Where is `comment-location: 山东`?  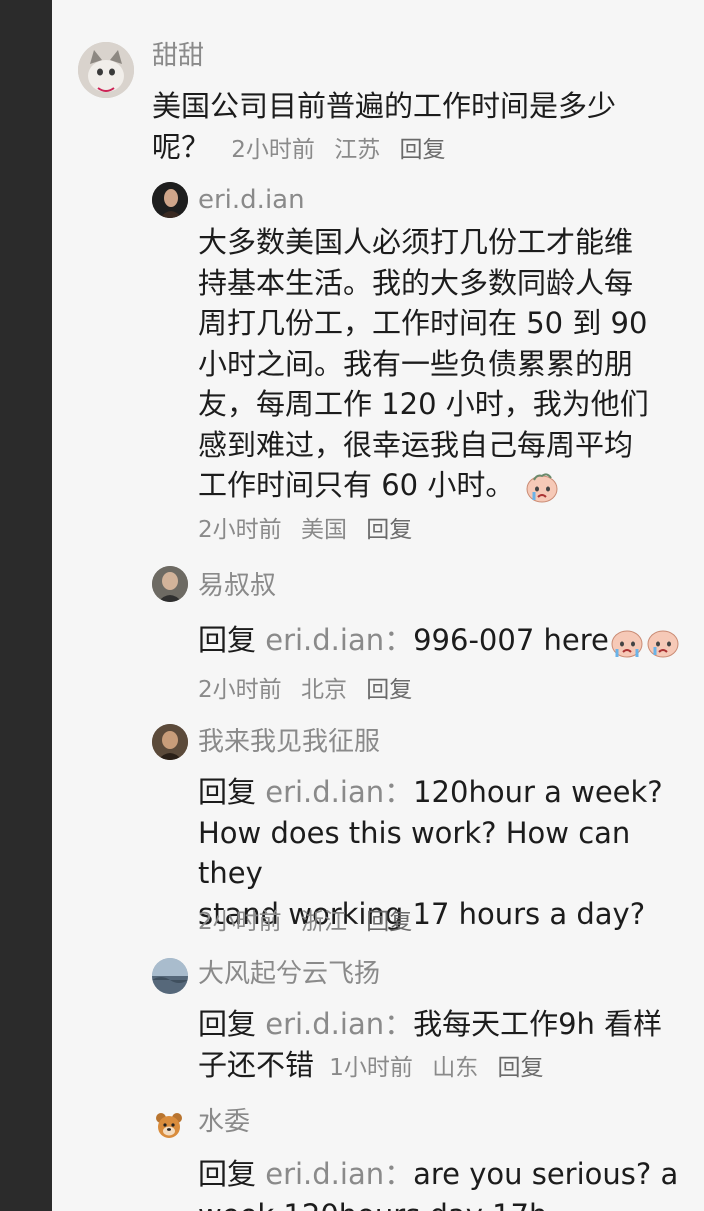 comment-location: 山东 is located at coordinates (455, 1067).